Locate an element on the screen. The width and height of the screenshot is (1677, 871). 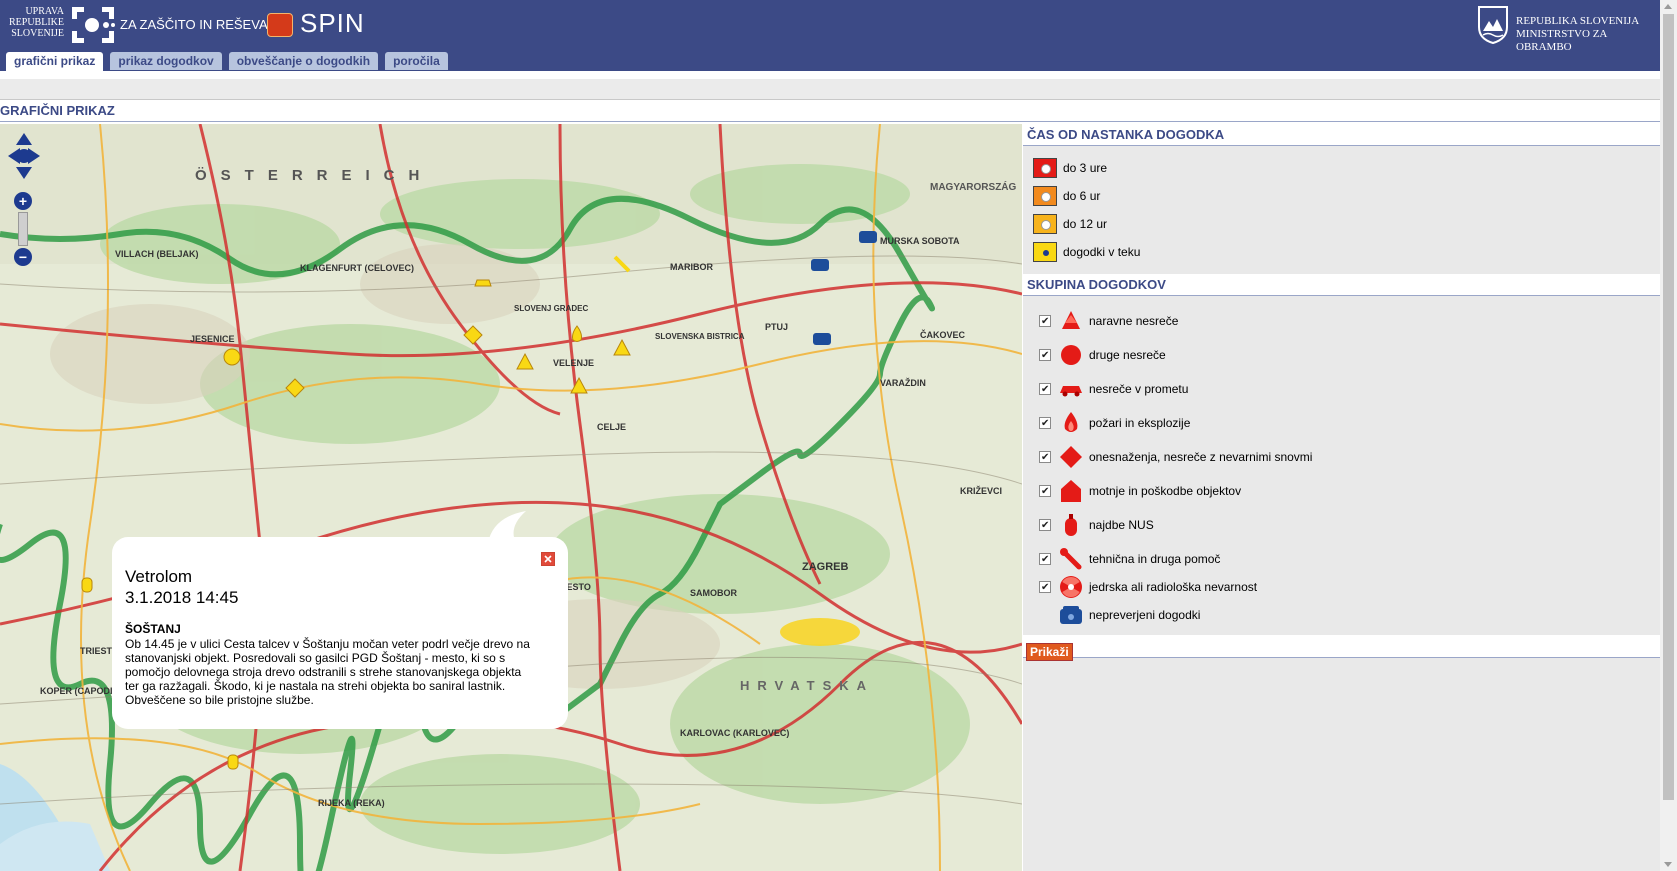
logo-line-3: SLOVENIJE is located at coordinates (37, 33).